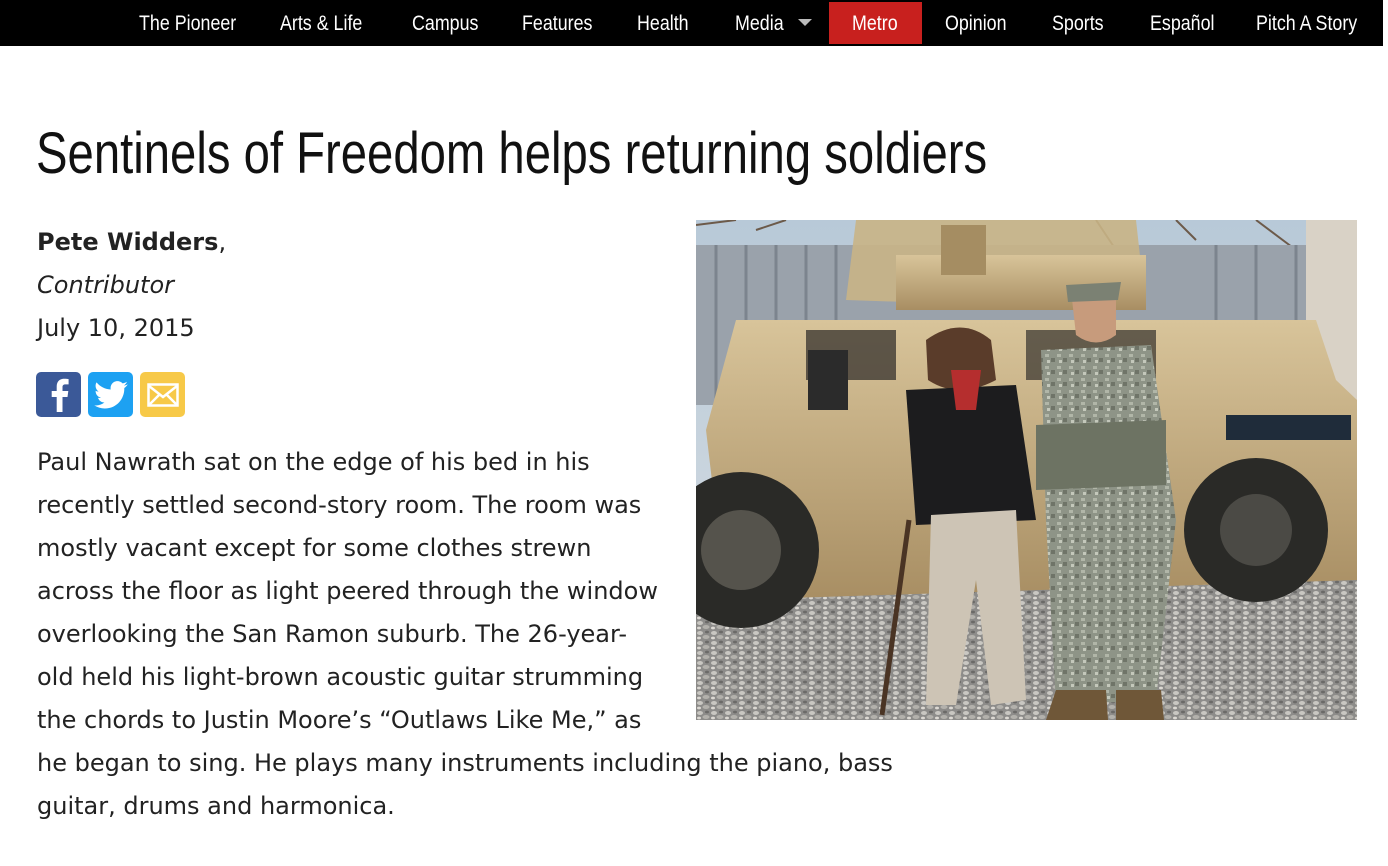 This screenshot has height=866, width=1388. I want to click on nav-item-media: Media, so click(759, 23).